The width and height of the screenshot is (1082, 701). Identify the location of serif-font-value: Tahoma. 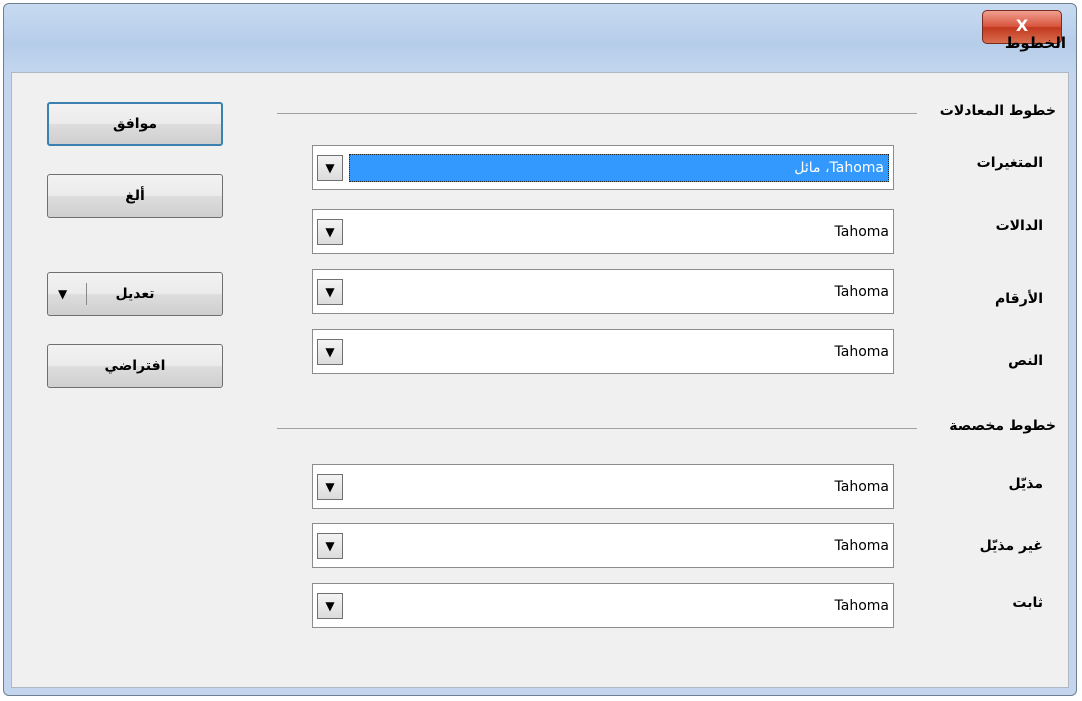
(861, 487).